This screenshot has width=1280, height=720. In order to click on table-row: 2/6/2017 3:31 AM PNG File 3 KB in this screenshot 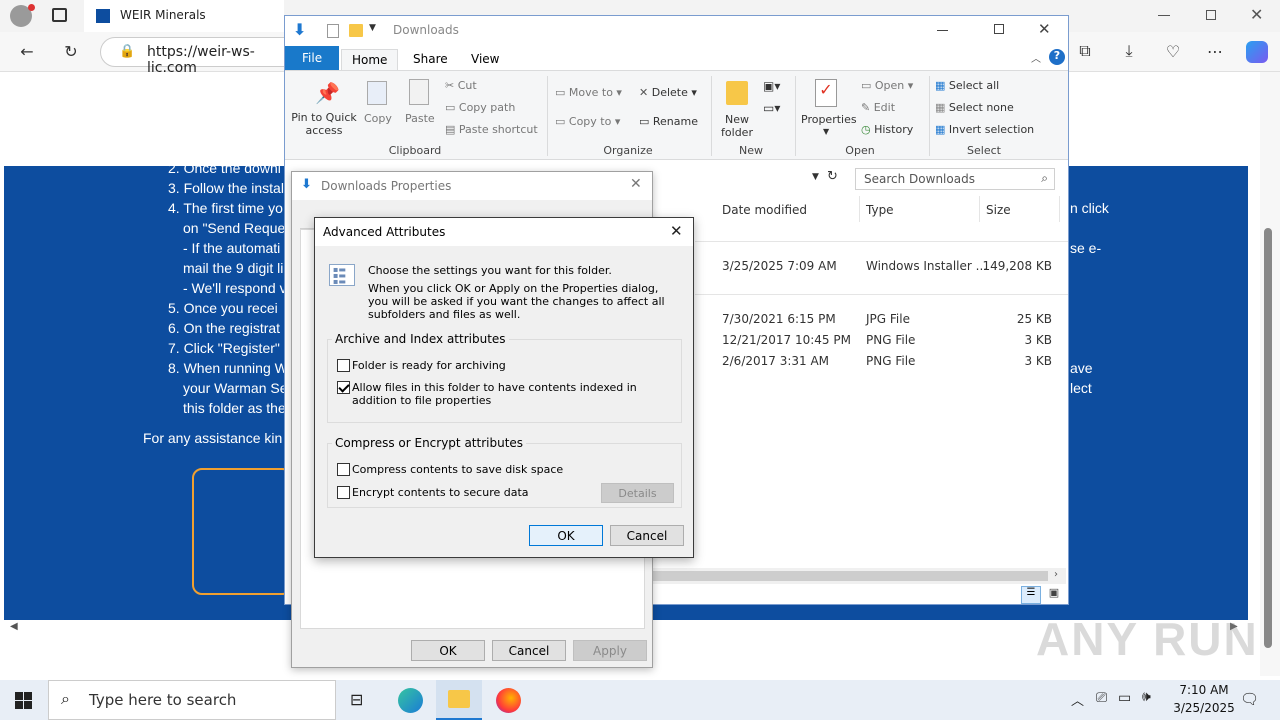, I will do `click(881, 361)`.